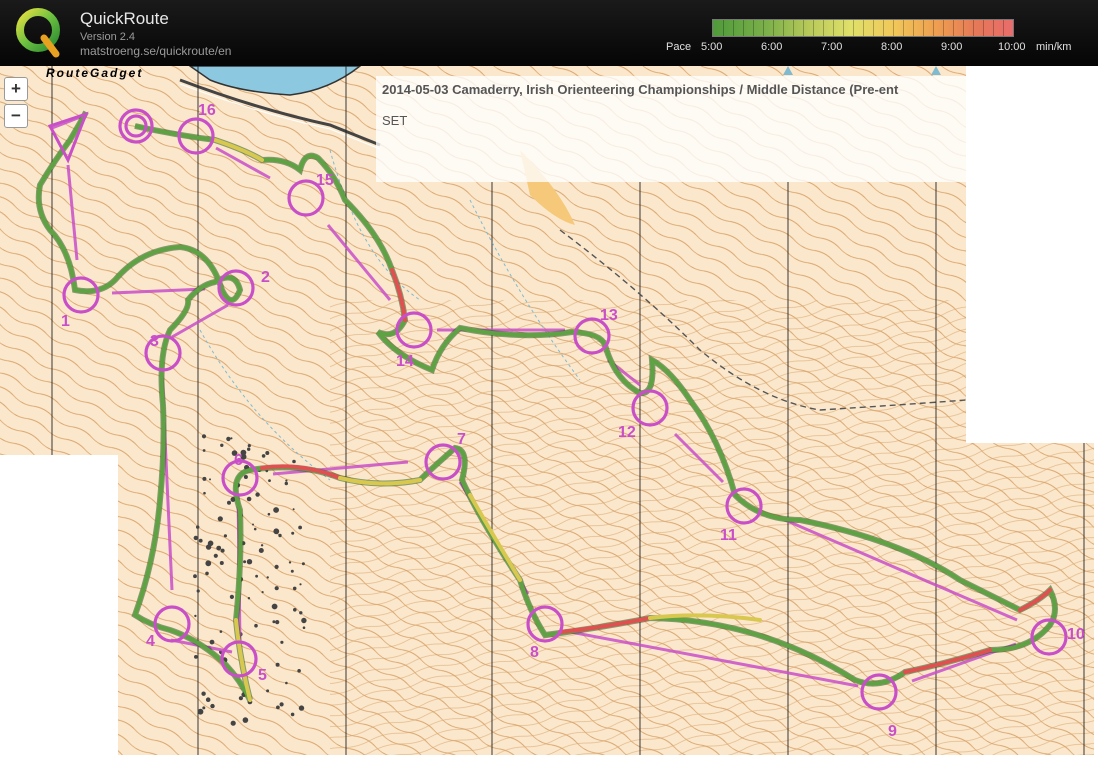  I want to click on control-number: 4, so click(150, 641).